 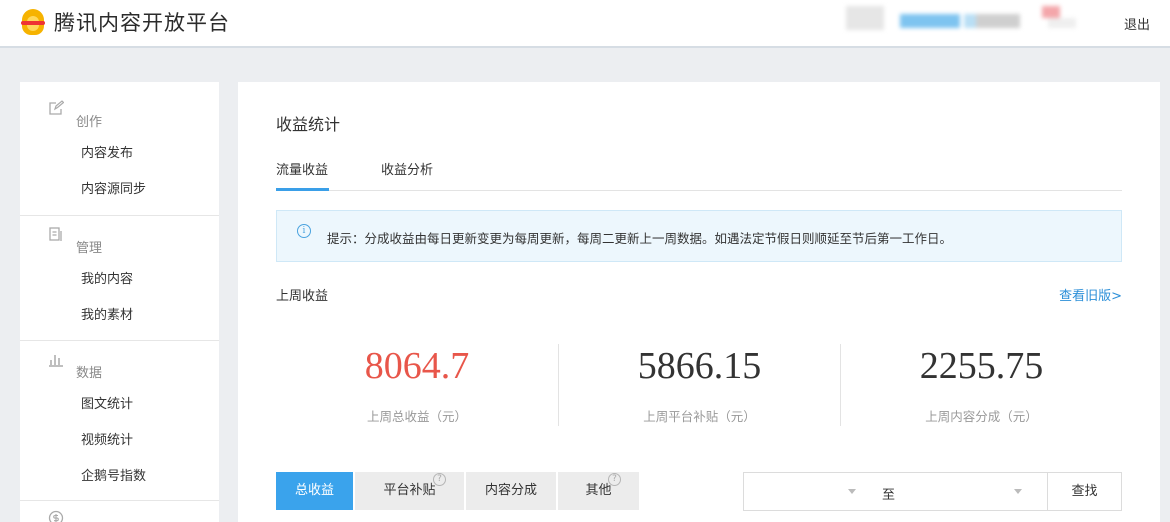 I want to click on view-old-version-link: 查看旧版>, so click(x=1090, y=294).